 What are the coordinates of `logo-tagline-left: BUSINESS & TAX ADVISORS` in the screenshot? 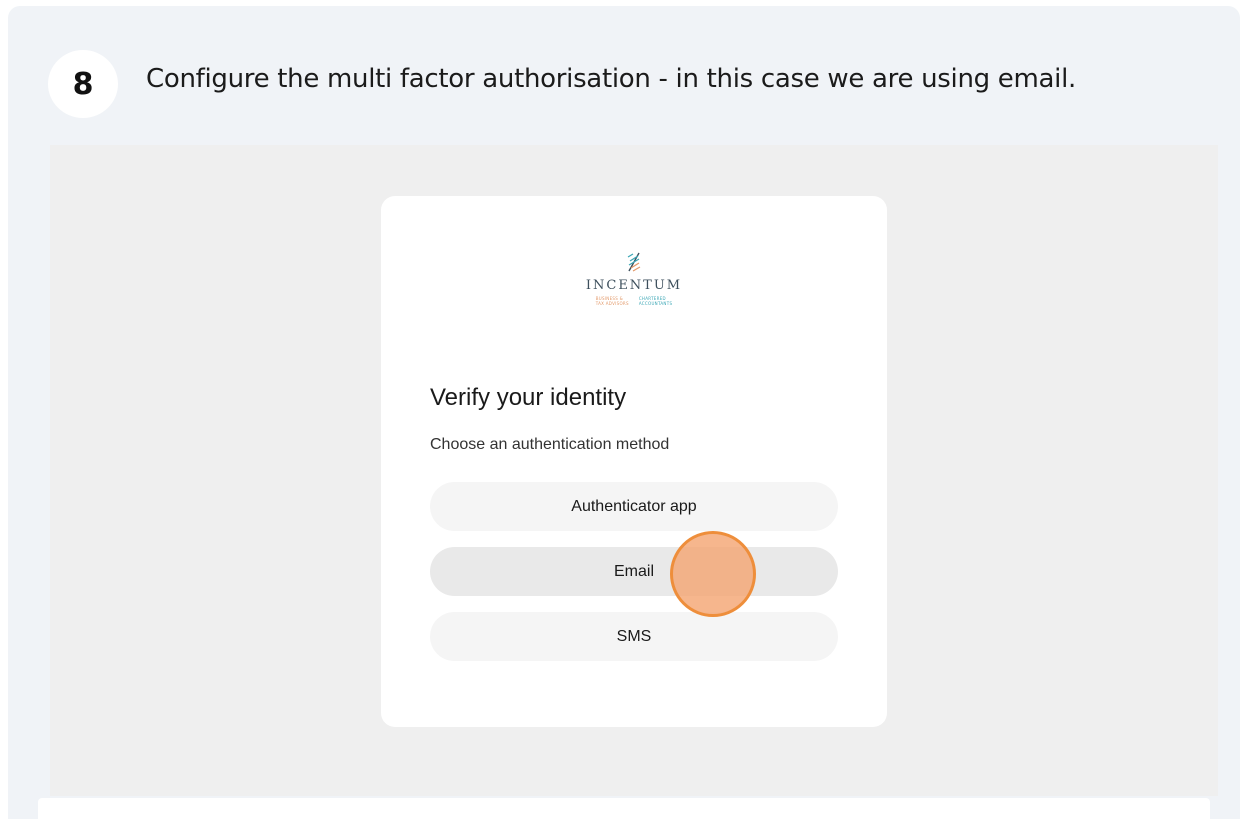 It's located at (612, 301).